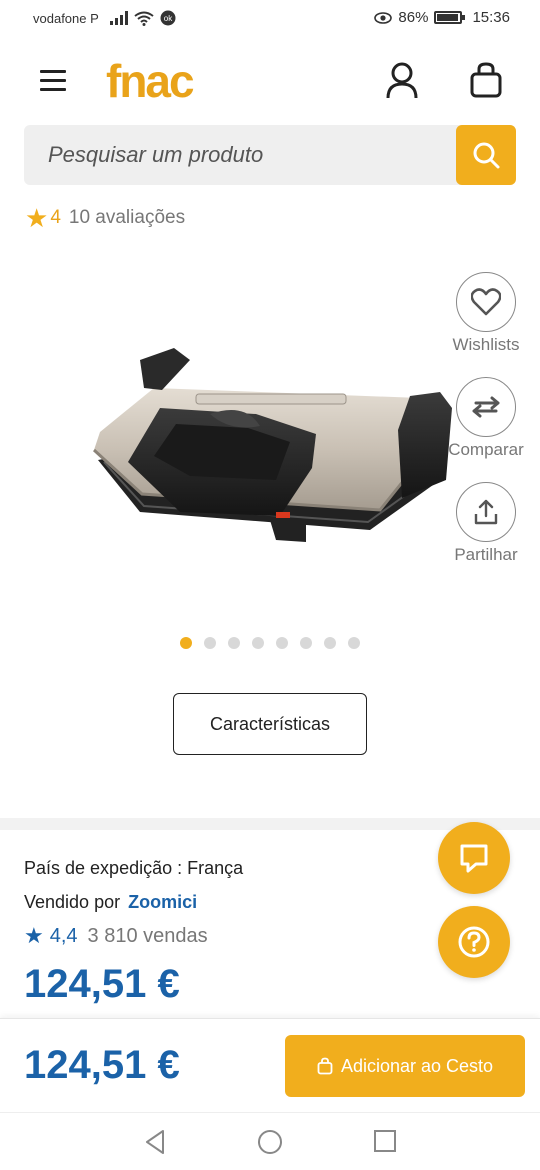  I want to click on wishlist-action: Wishlists, so click(486, 313).